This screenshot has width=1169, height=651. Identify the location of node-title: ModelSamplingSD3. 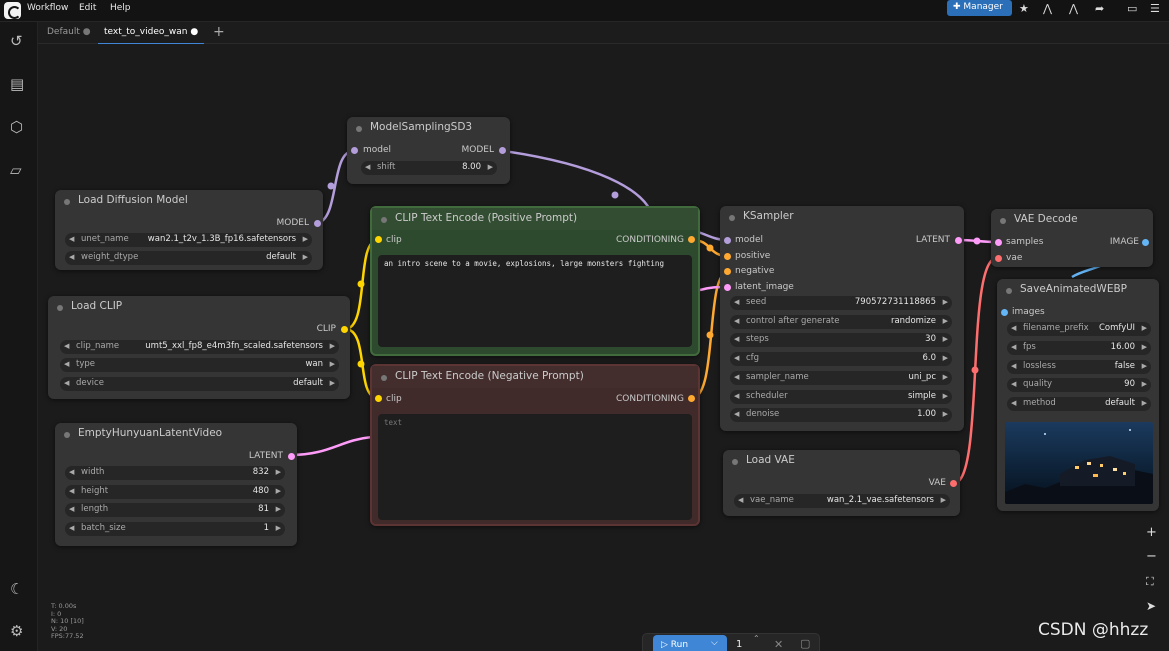
(428, 128).